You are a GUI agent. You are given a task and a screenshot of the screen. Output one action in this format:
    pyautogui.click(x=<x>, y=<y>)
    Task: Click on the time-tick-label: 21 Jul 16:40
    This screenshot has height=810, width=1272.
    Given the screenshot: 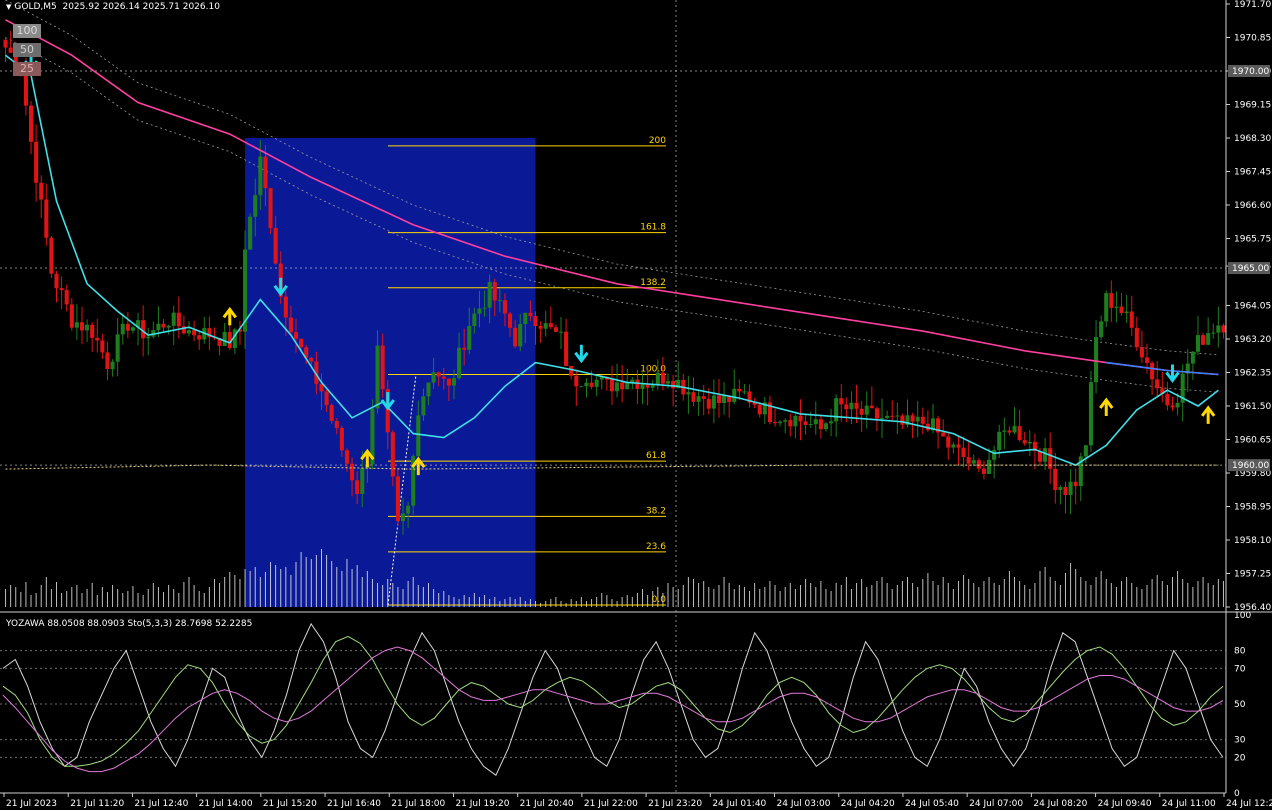 What is the action you would take?
    pyautogui.click(x=354, y=804)
    